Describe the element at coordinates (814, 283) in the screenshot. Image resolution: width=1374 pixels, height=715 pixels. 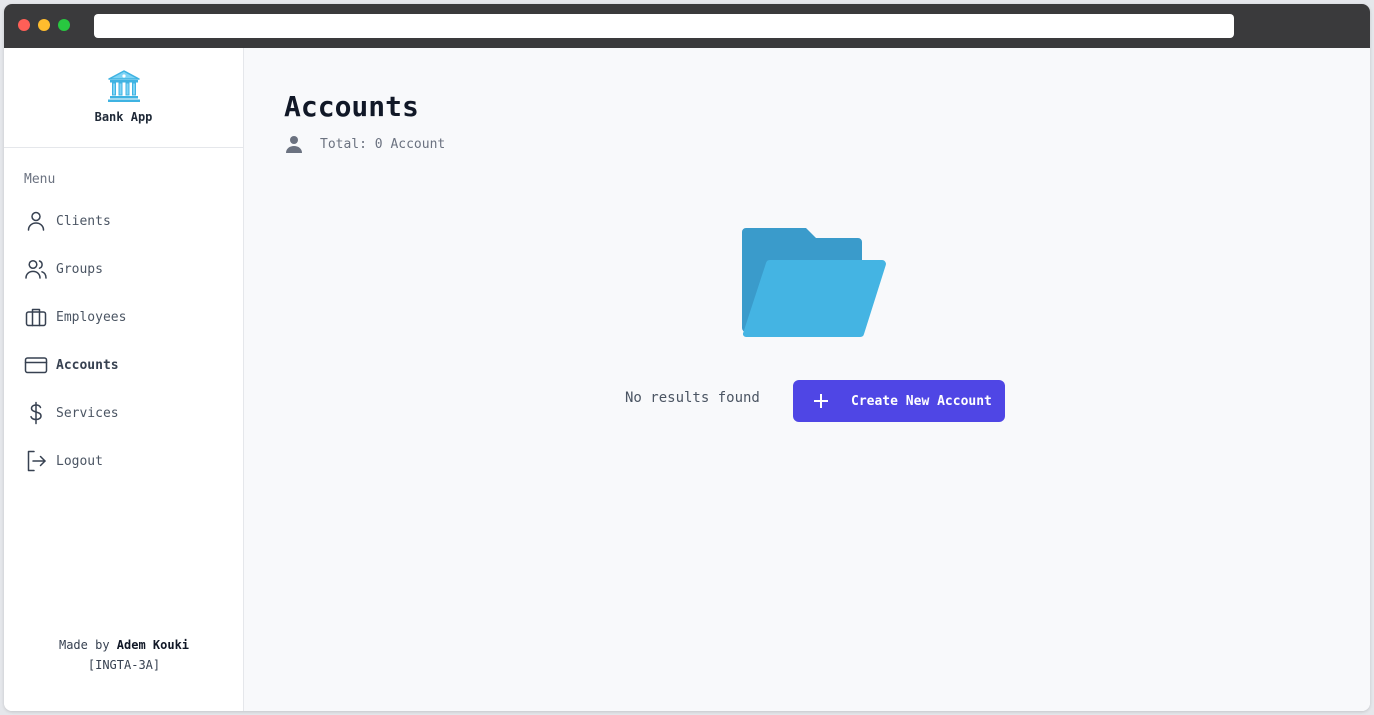
I see `folder-icon` at that location.